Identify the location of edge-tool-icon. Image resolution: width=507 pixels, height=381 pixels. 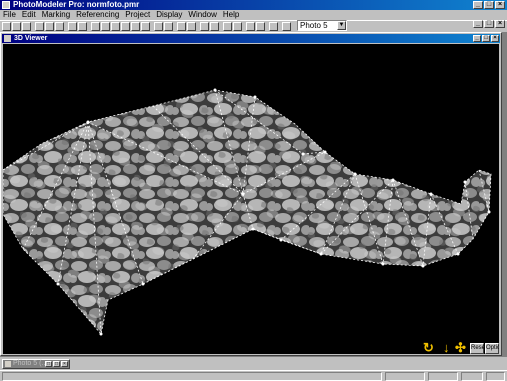
(125, 26).